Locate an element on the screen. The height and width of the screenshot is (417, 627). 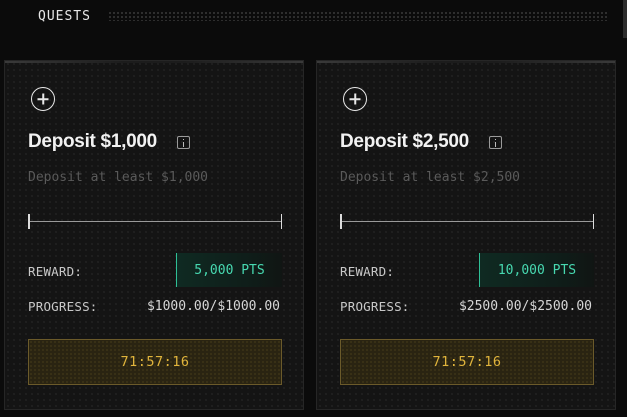
reward-badge: 10,000 PTS is located at coordinates (536, 270).